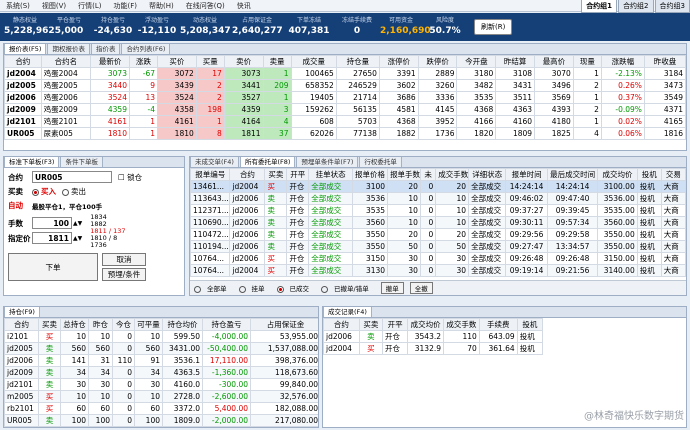 The height and width of the screenshot is (430, 690). Describe the element at coordinates (213, 288) in the screenshot. I see `order-filter-radio: 全部单` at that location.